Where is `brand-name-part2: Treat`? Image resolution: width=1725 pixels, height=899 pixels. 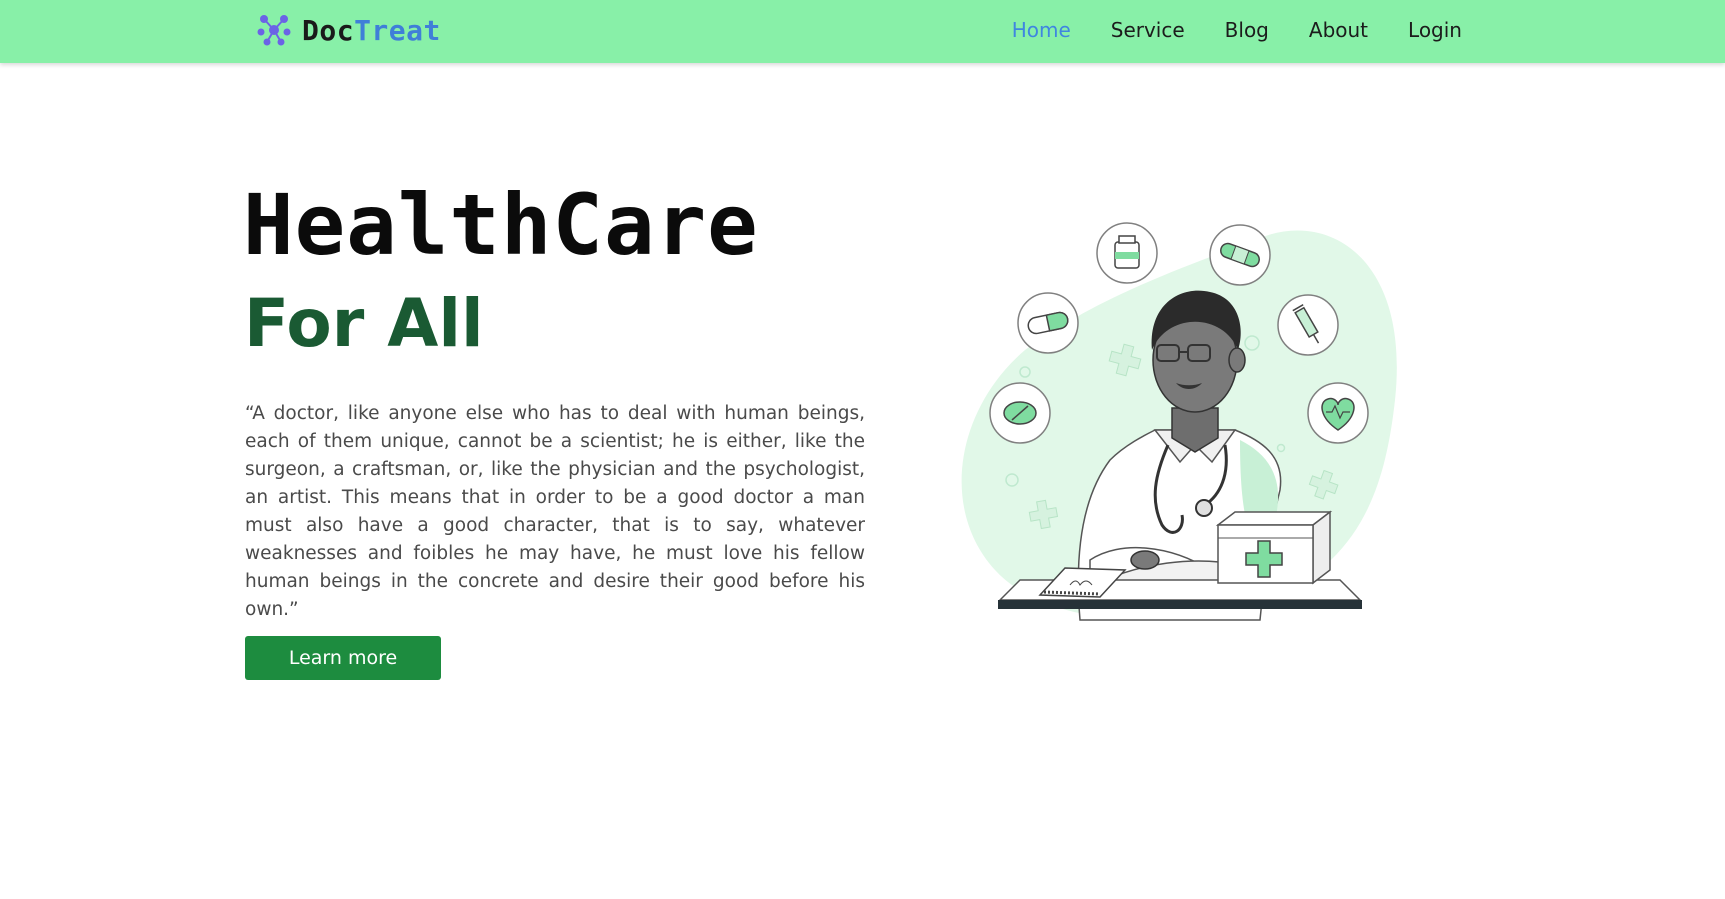 brand-name-part2: Treat is located at coordinates (397, 30).